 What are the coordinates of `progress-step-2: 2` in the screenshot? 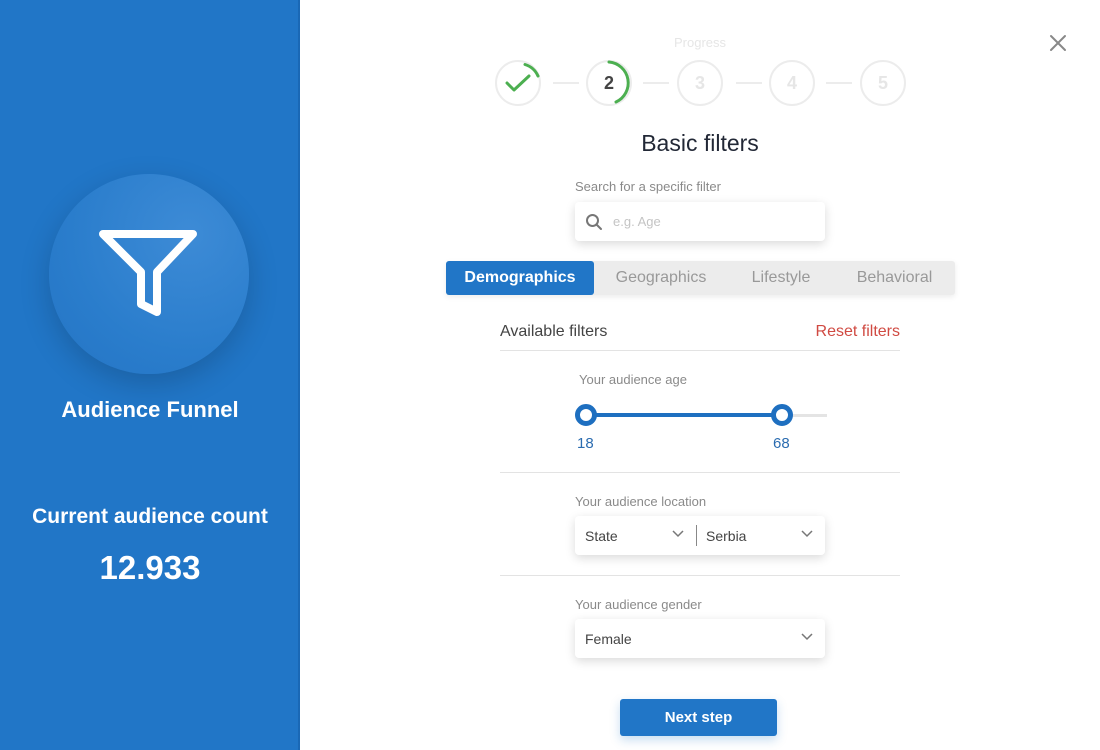 It's located at (609, 83).